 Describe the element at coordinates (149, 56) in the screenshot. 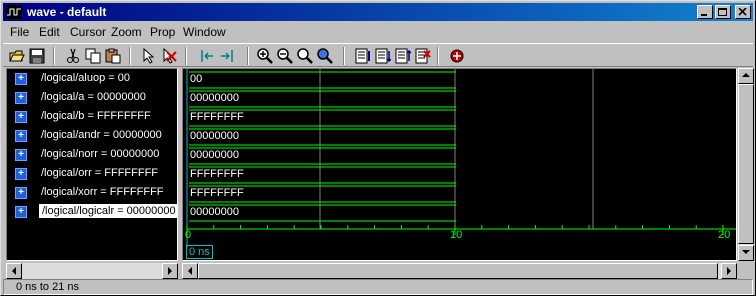

I see `select-pointer-icon` at that location.